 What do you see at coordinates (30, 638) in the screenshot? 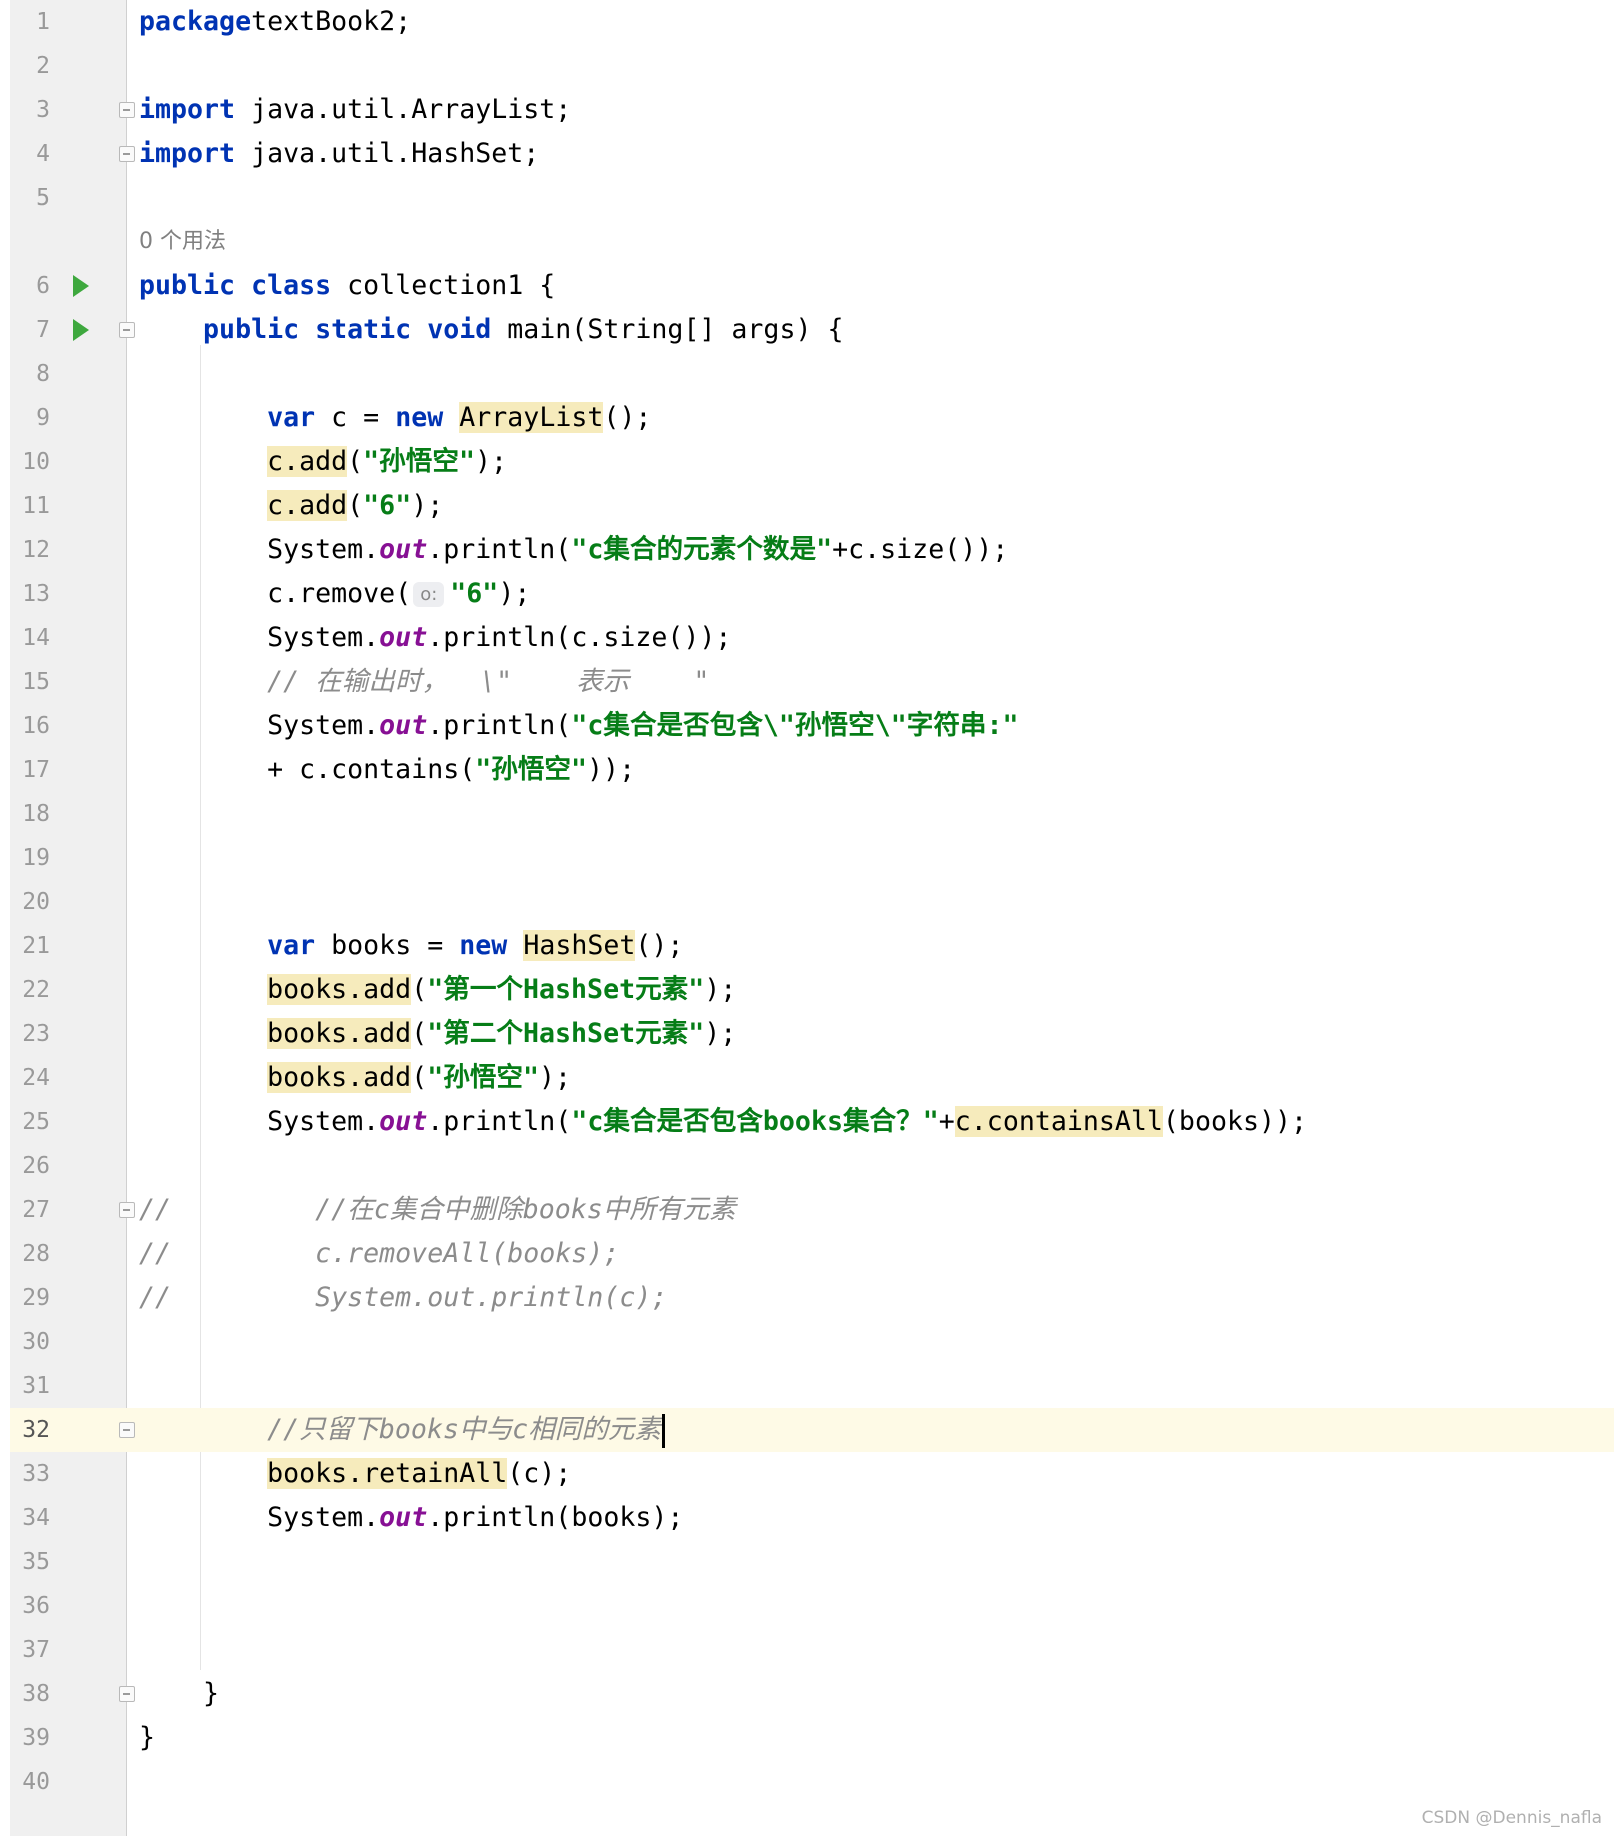
I see `line-number: 14` at bounding box center [30, 638].